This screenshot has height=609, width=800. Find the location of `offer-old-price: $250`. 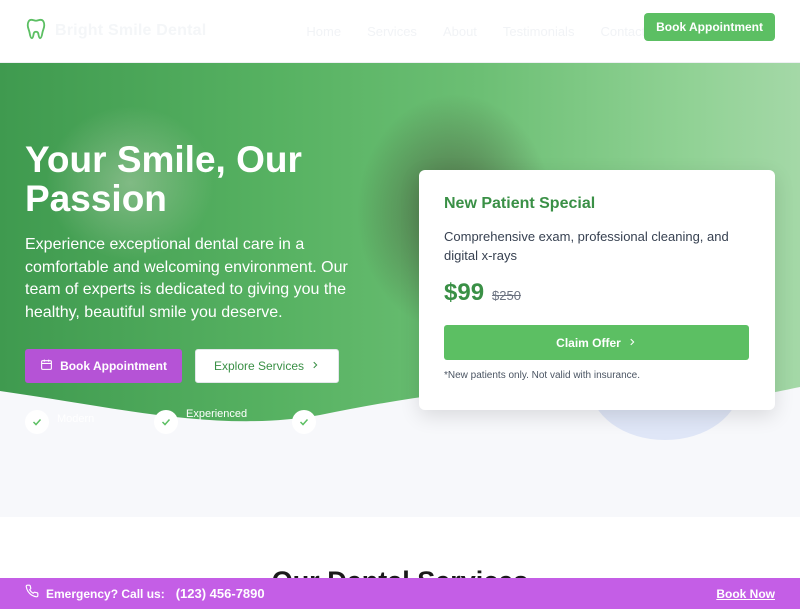

offer-old-price: $250 is located at coordinates (506, 295).